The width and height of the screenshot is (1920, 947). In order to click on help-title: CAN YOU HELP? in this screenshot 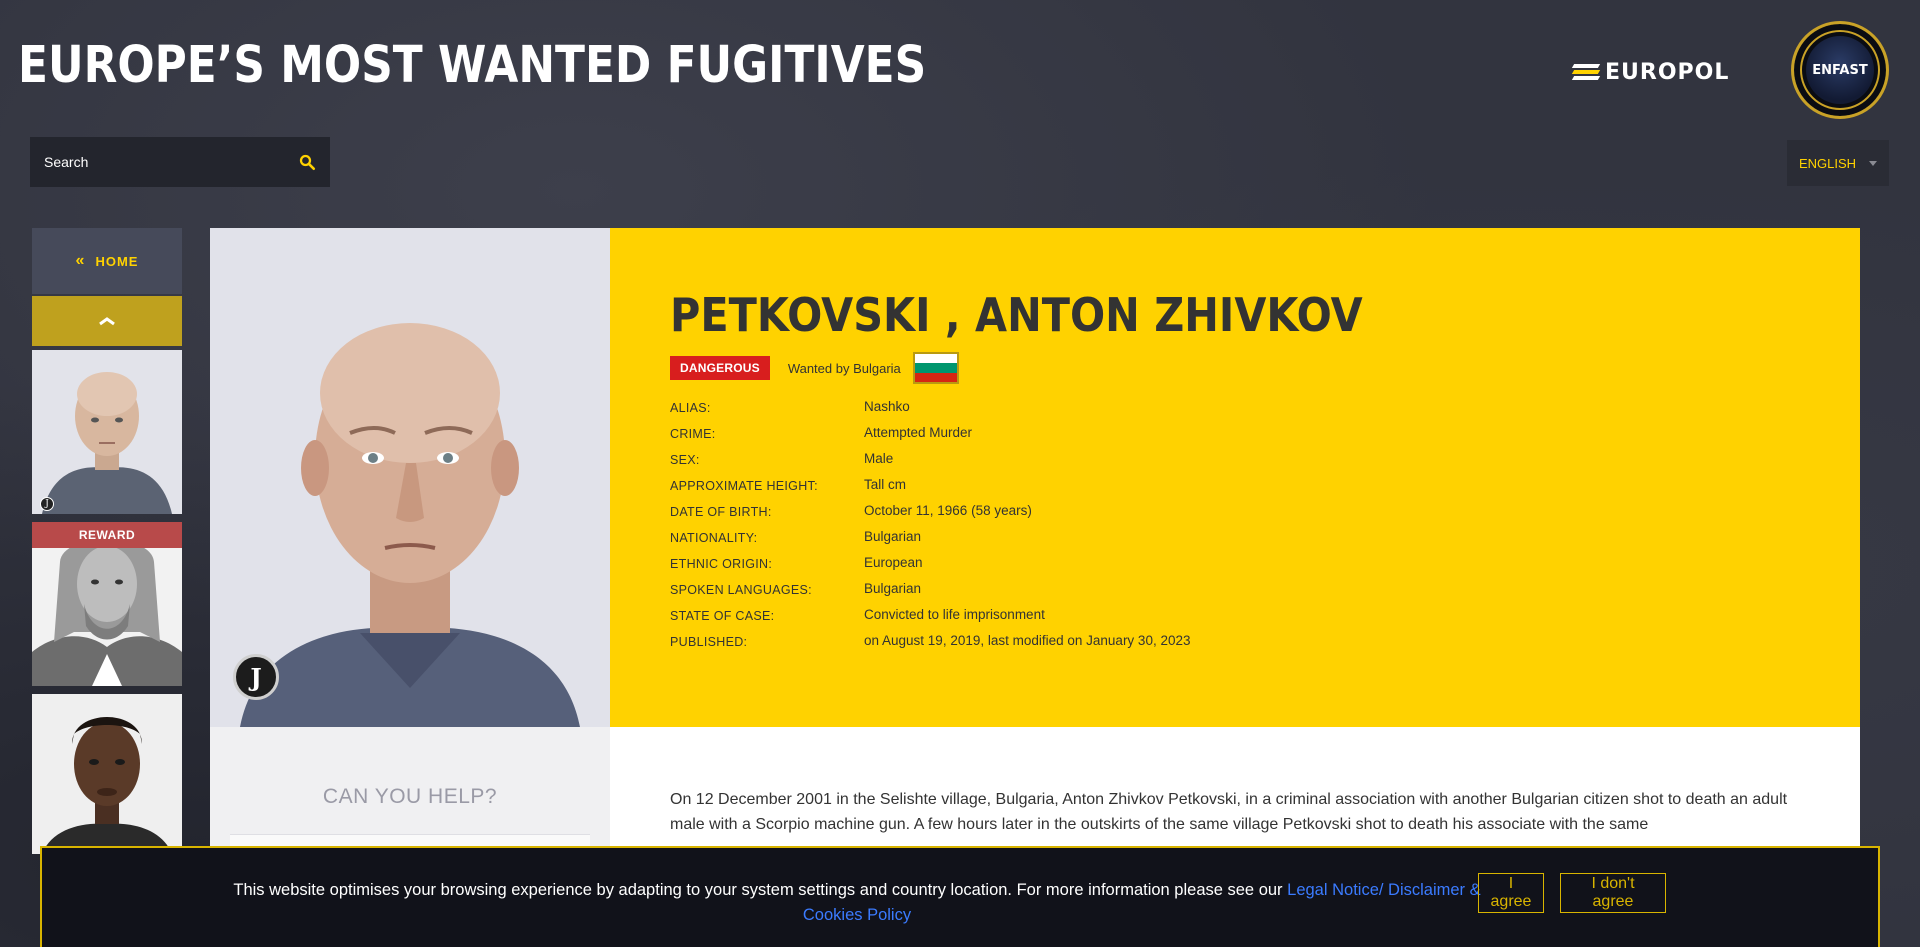, I will do `click(410, 796)`.